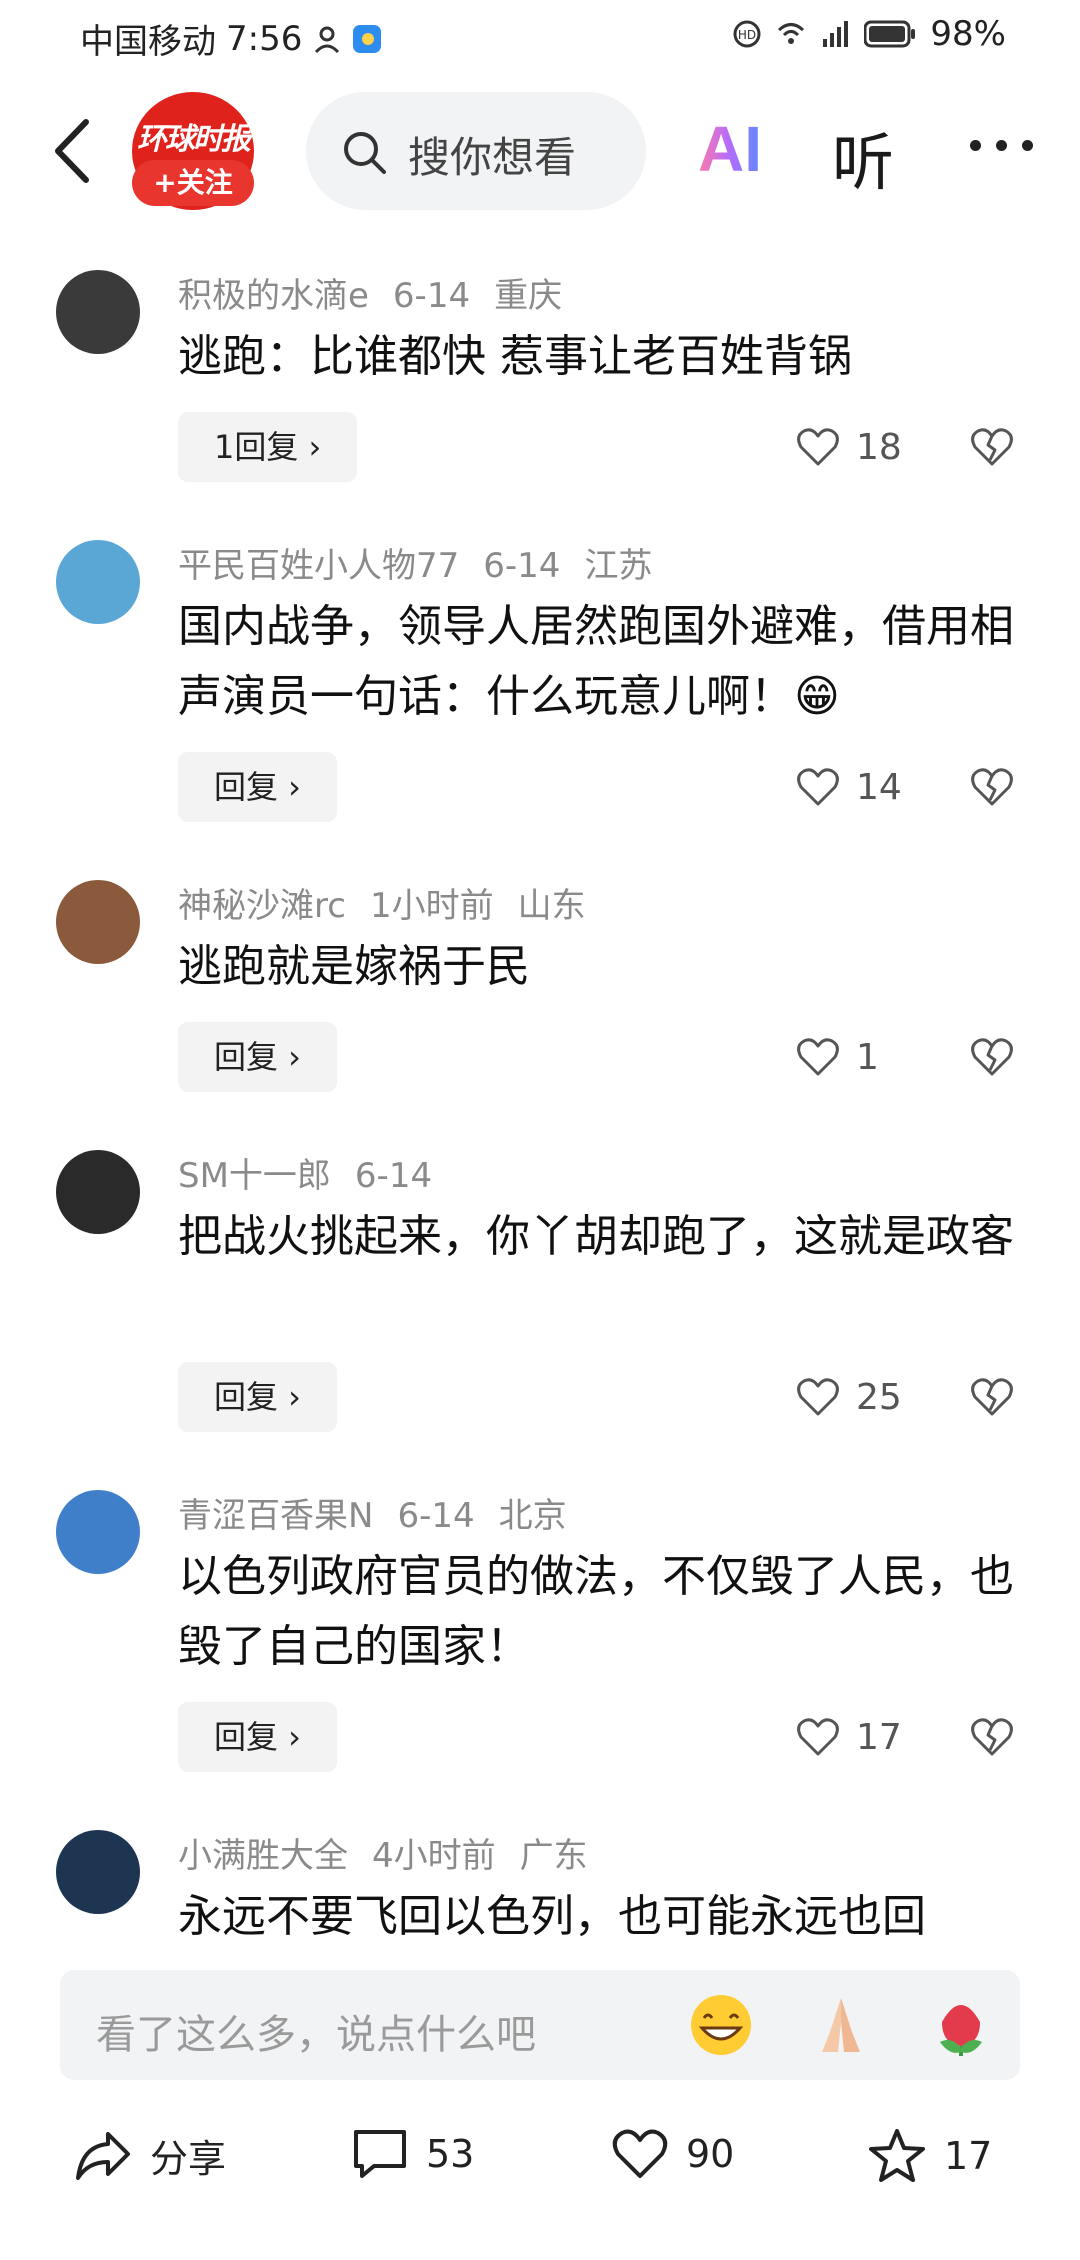 The image size is (1080, 2260). I want to click on comment-location: 江苏, so click(618, 566).